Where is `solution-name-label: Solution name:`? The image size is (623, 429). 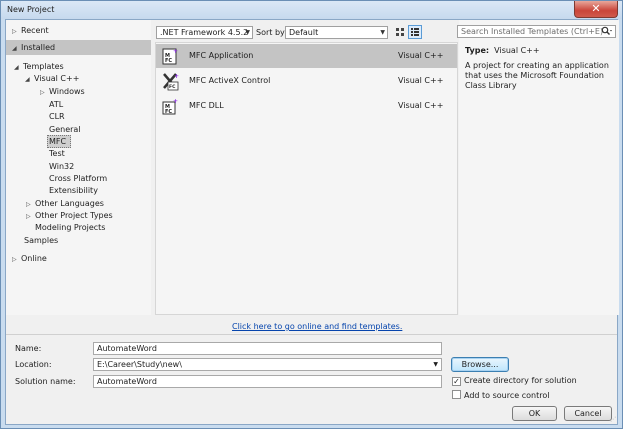 solution-name-label: Solution name: is located at coordinates (45, 381).